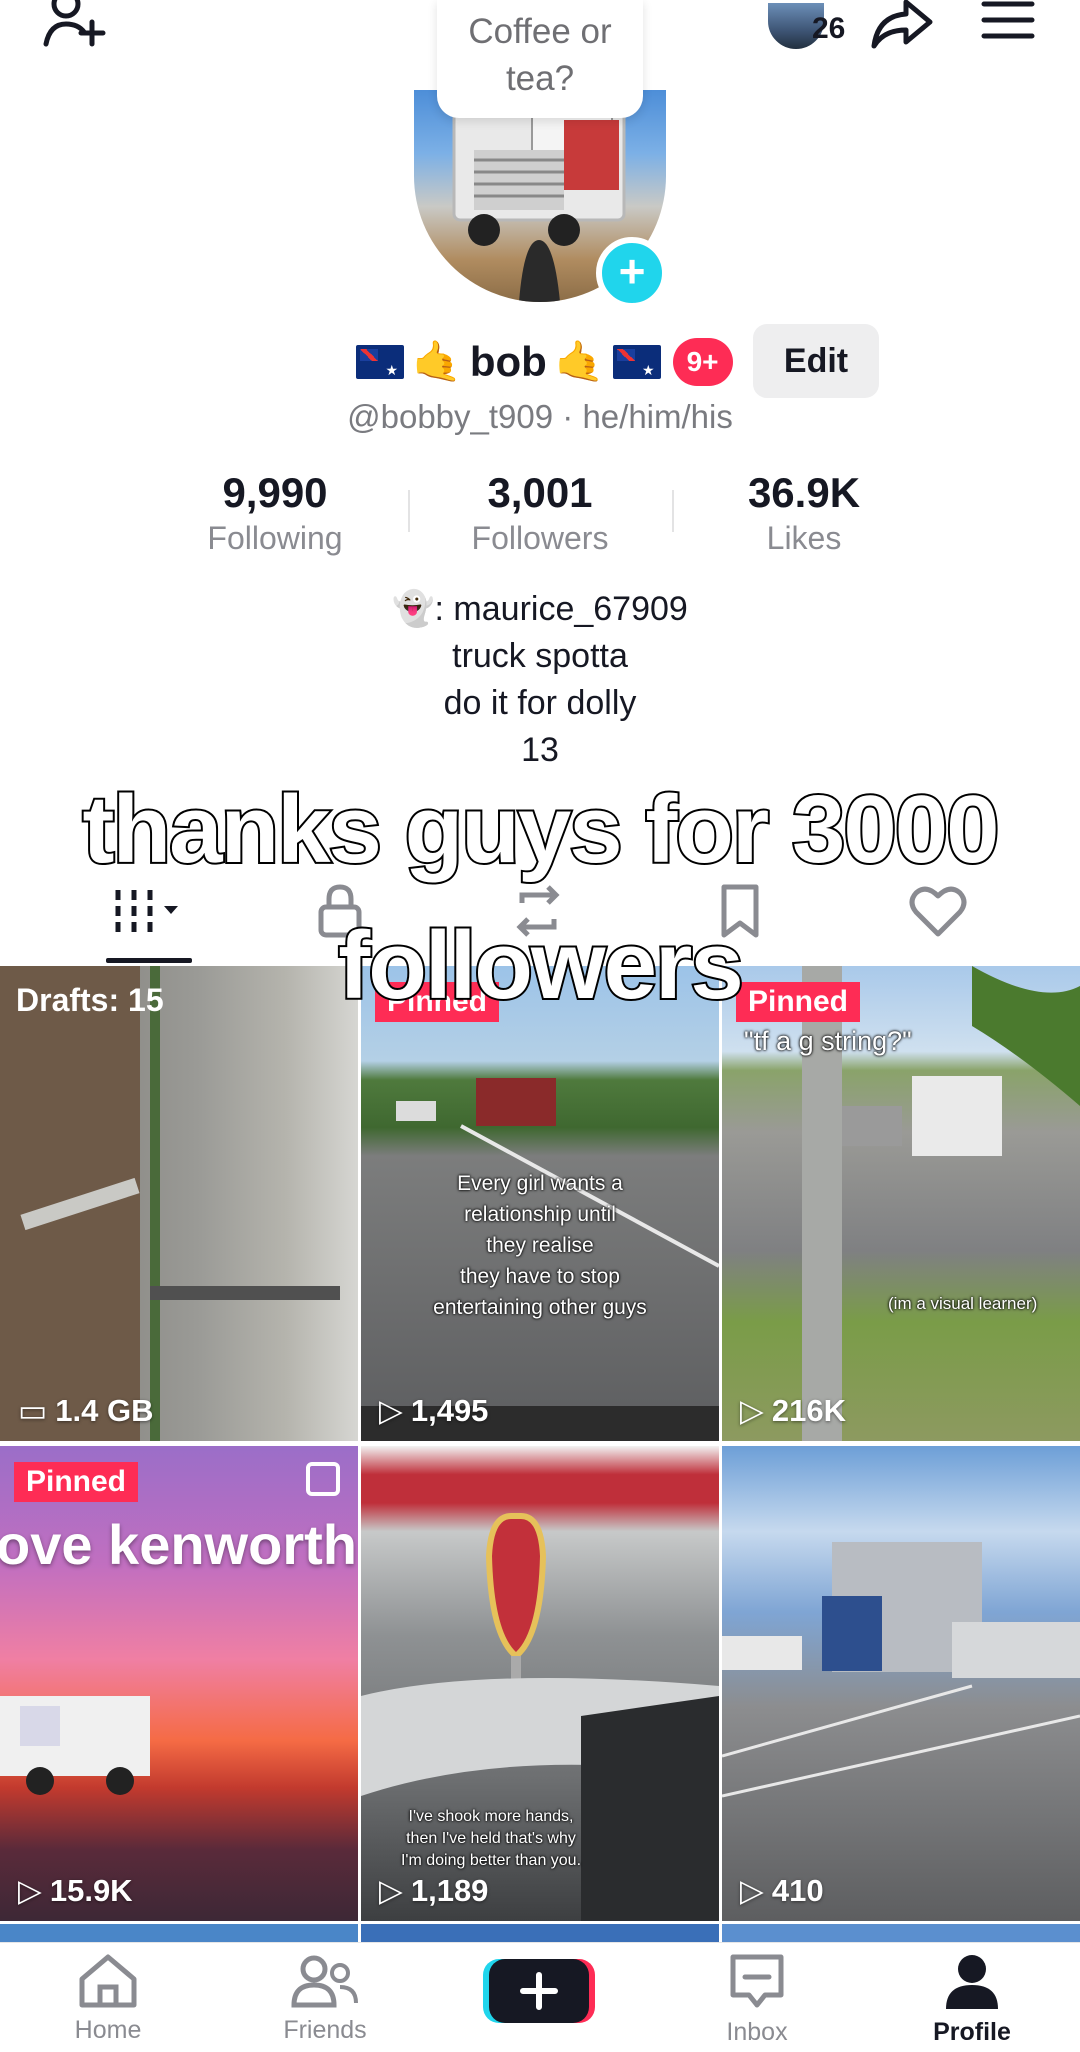  What do you see at coordinates (816, 361) in the screenshot?
I see `edit-profile-button: Edit` at bounding box center [816, 361].